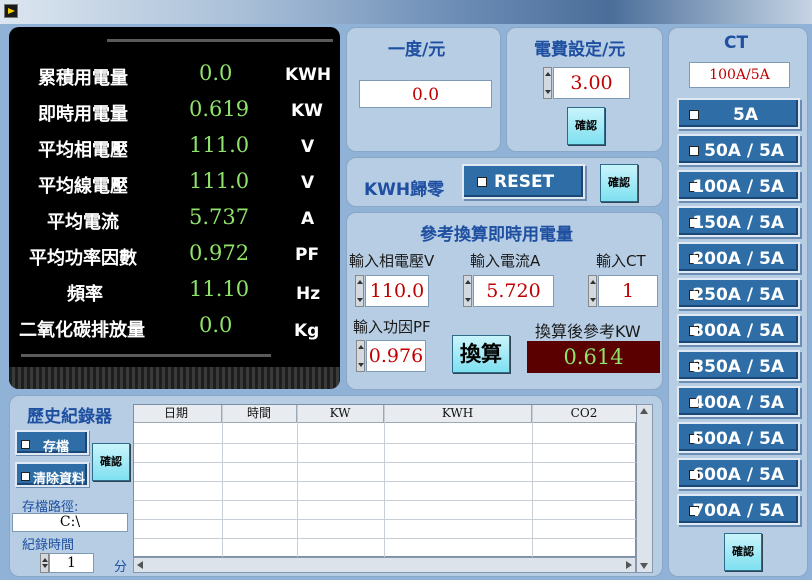 This screenshot has width=812, height=580. Describe the element at coordinates (359, 291) in the screenshot. I see `voltage-stepper` at that location.